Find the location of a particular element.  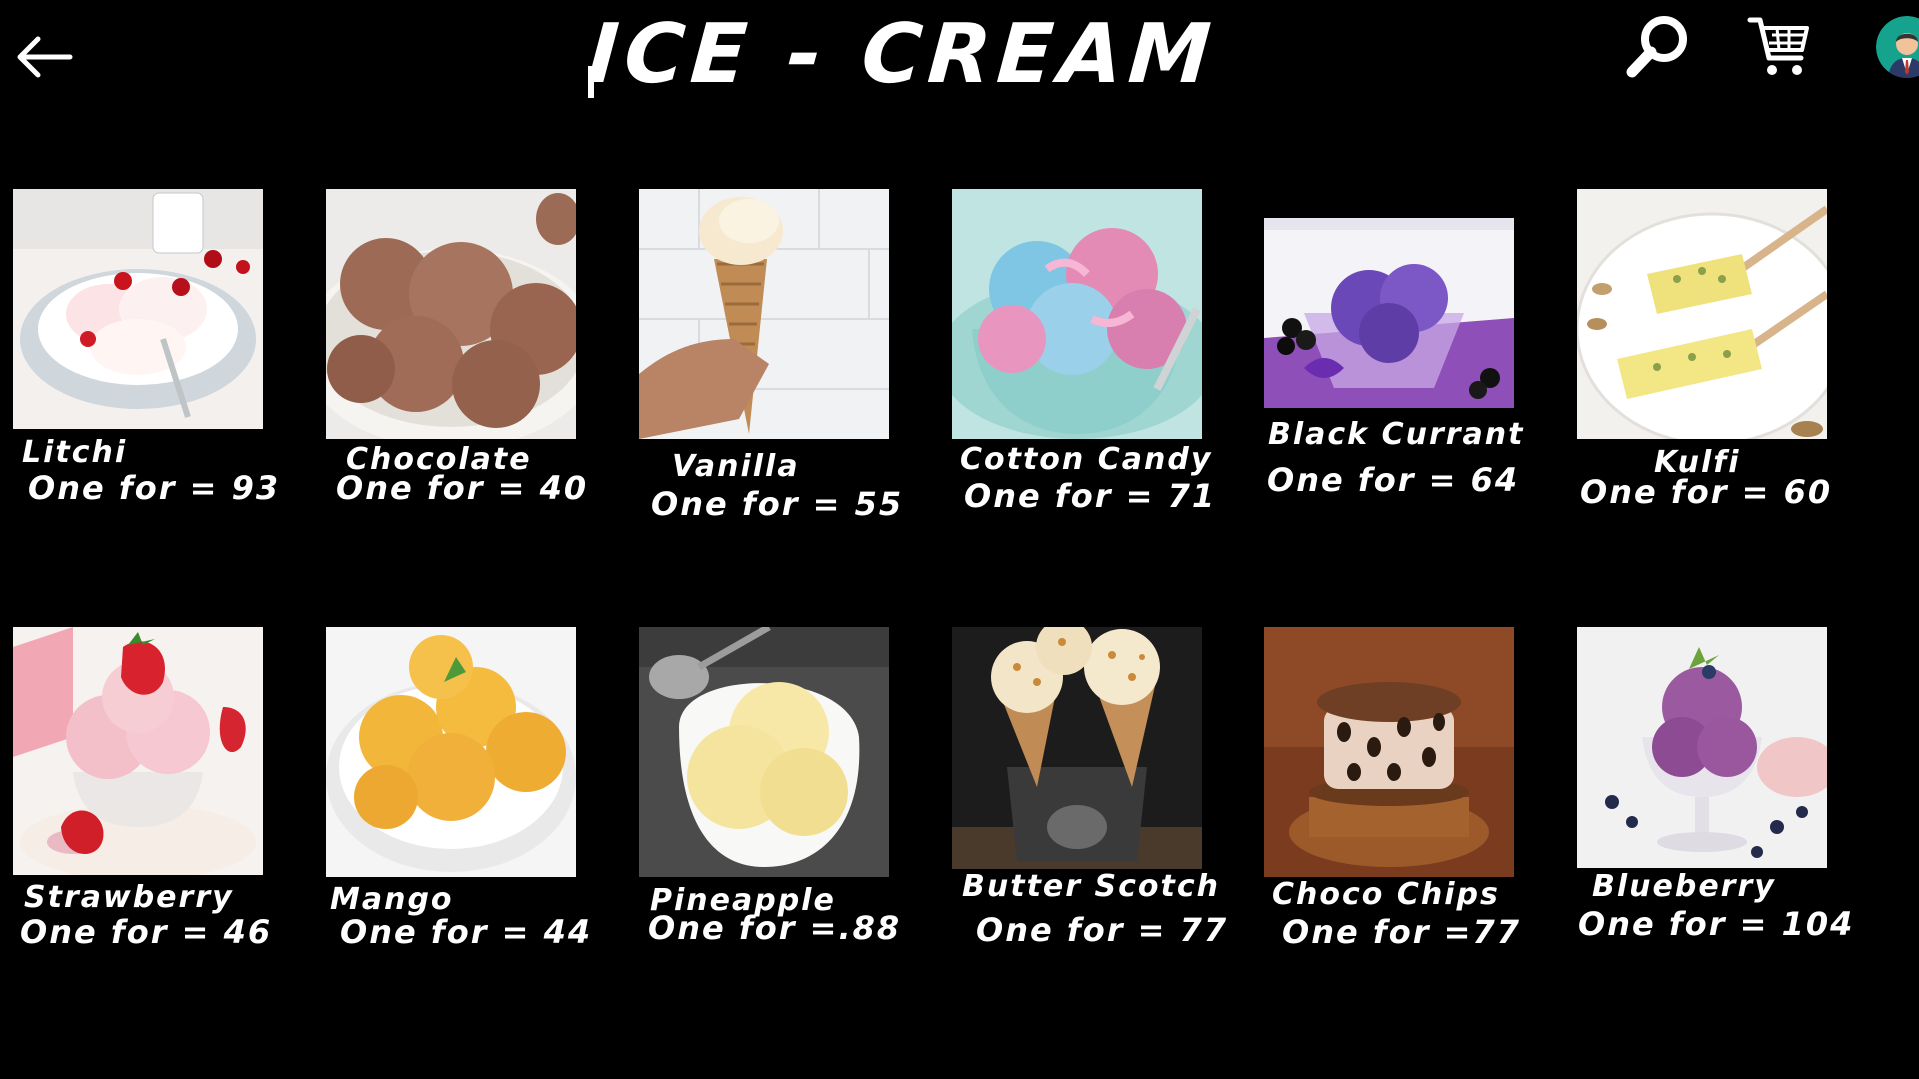

product-image-kulfi is located at coordinates (1702, 314).